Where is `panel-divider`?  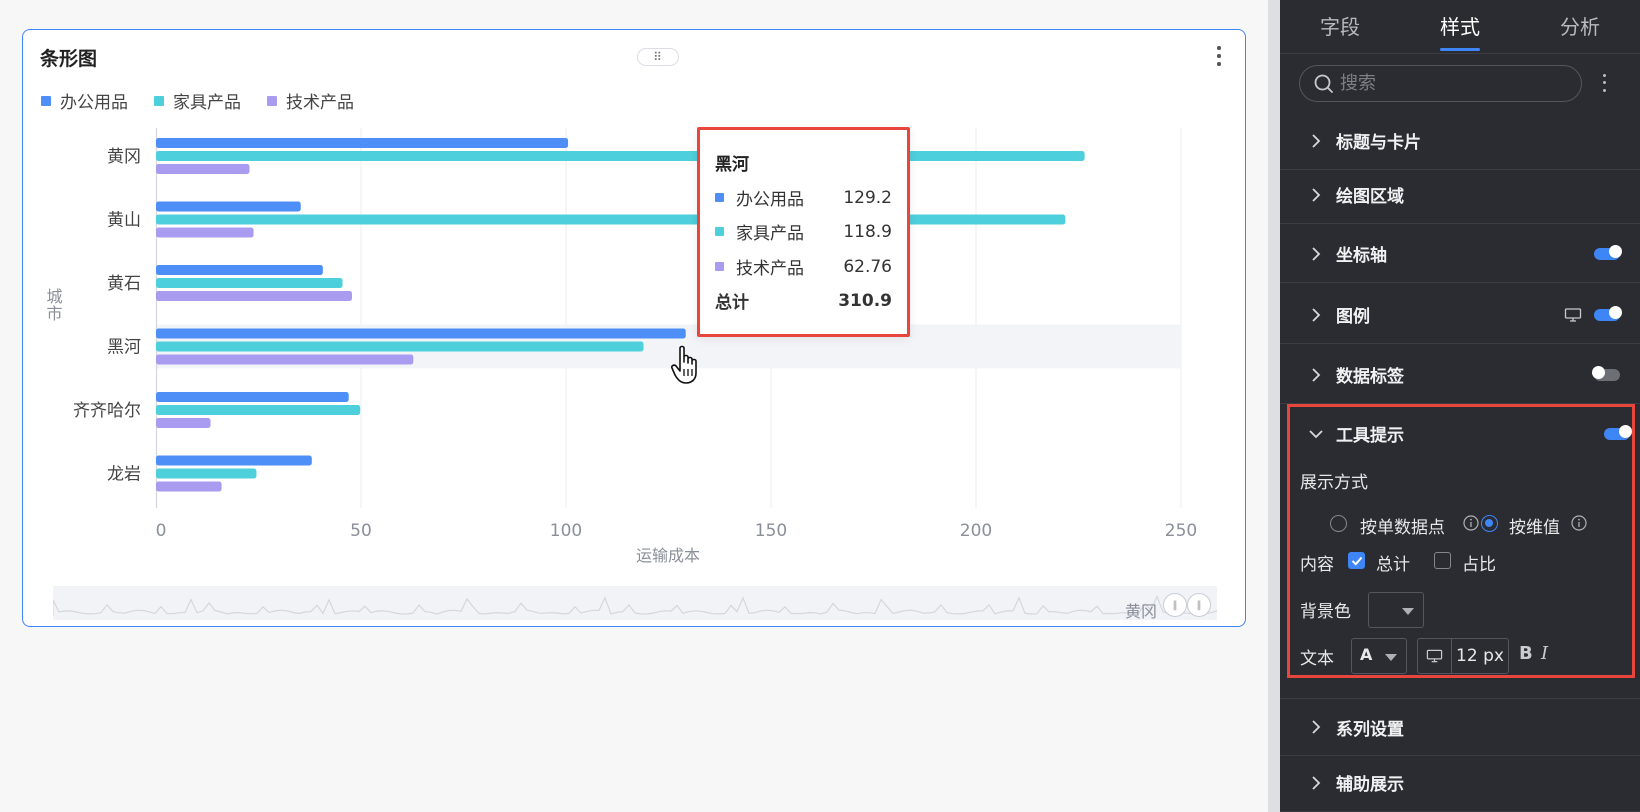 panel-divider is located at coordinates (1274, 406).